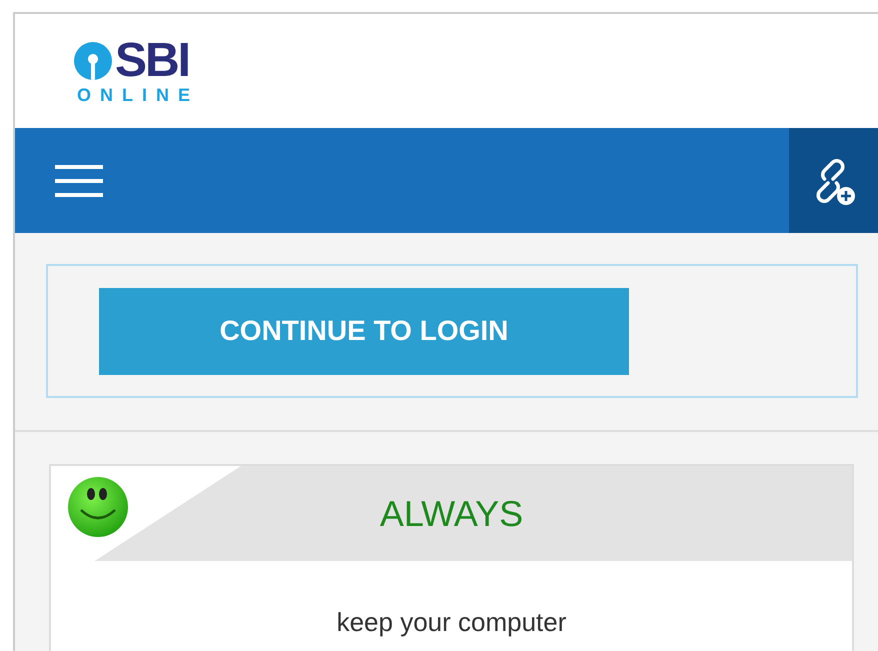 The height and width of the screenshot is (651, 878). Describe the element at coordinates (79, 181) in the screenshot. I see `menu-icon` at that location.